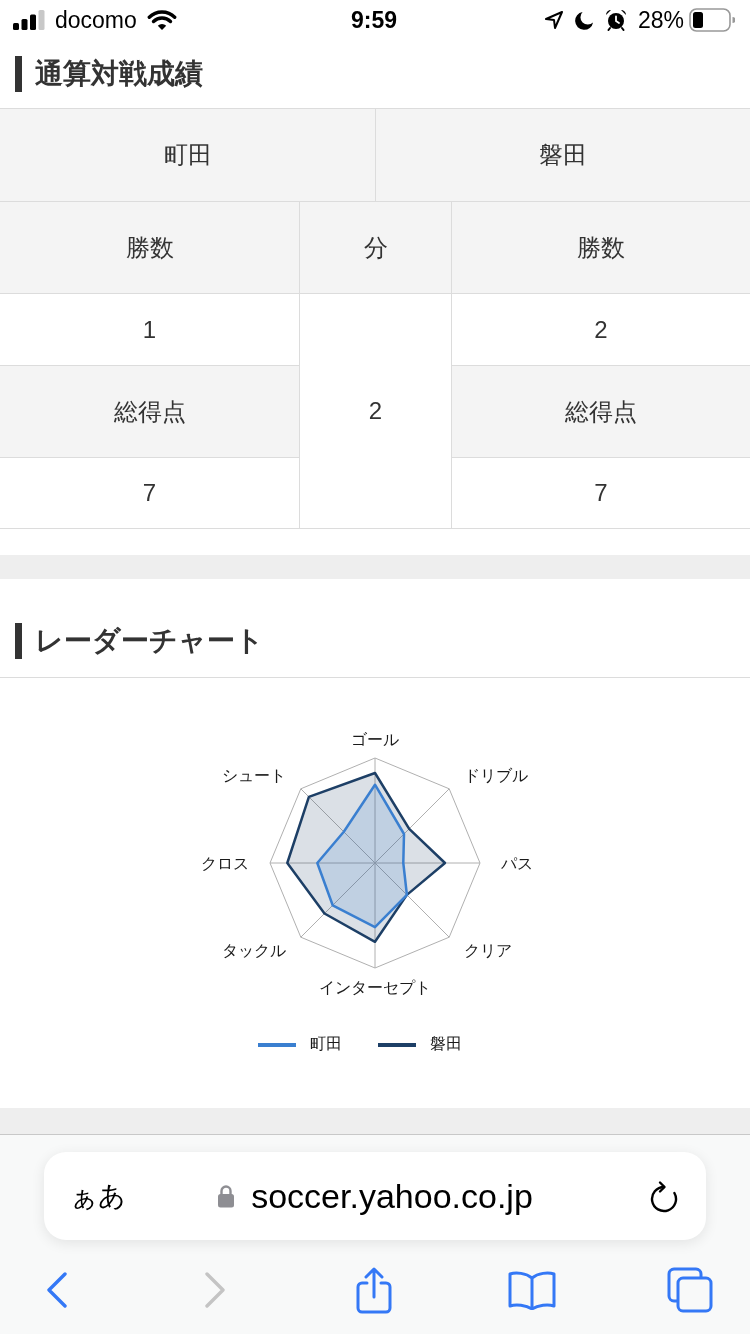 The height and width of the screenshot is (1334, 750). What do you see at coordinates (373, 1290) in the screenshot?
I see `share-icon` at bounding box center [373, 1290].